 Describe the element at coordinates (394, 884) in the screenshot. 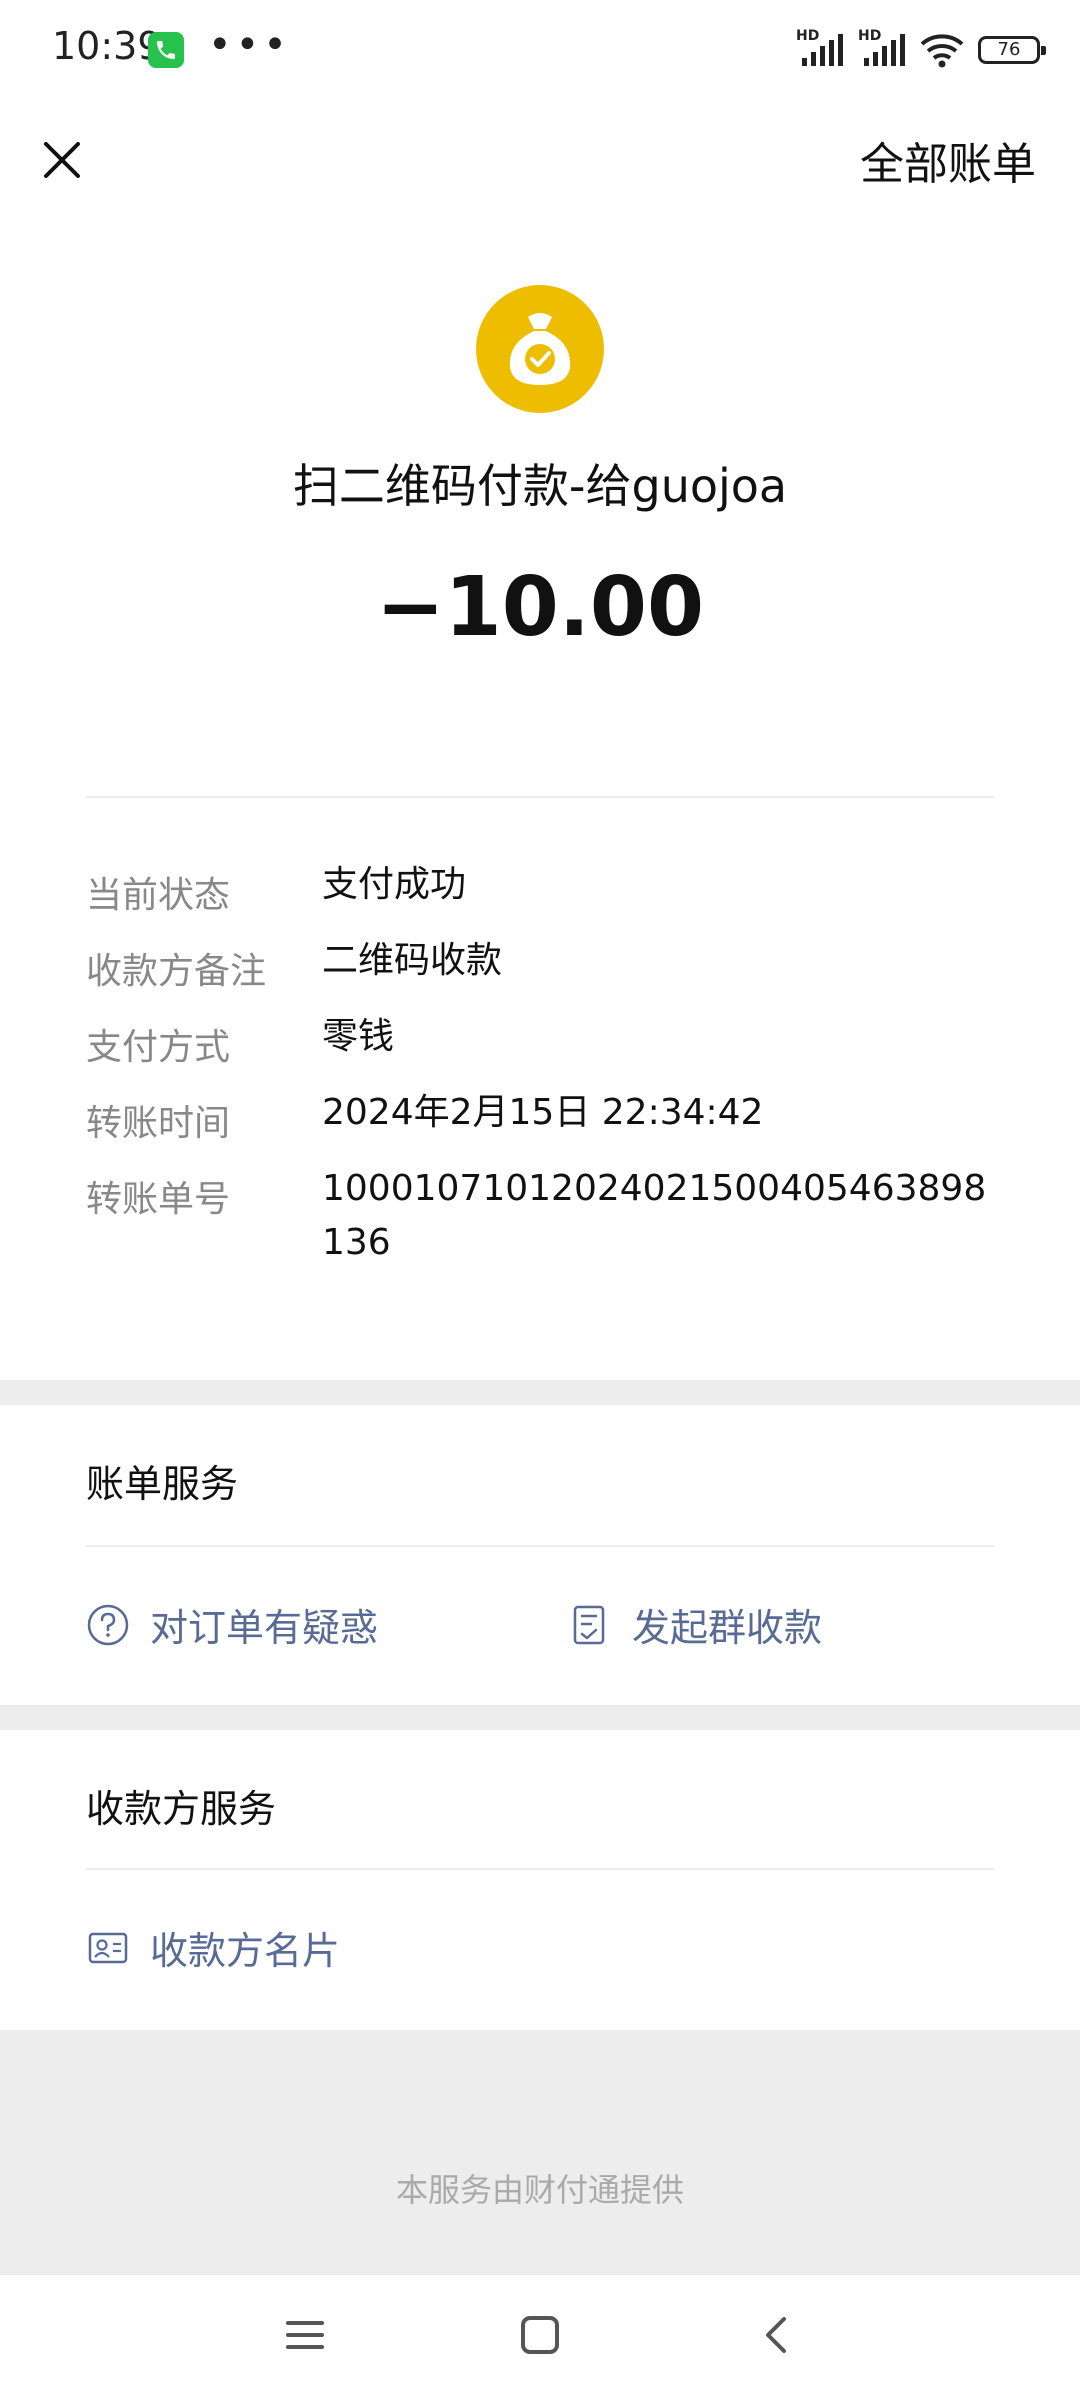

I see `detail-value: 支付成功` at that location.